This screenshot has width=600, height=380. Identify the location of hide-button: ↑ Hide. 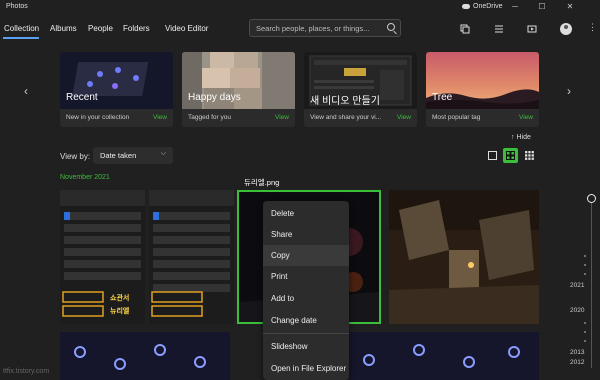
(521, 137).